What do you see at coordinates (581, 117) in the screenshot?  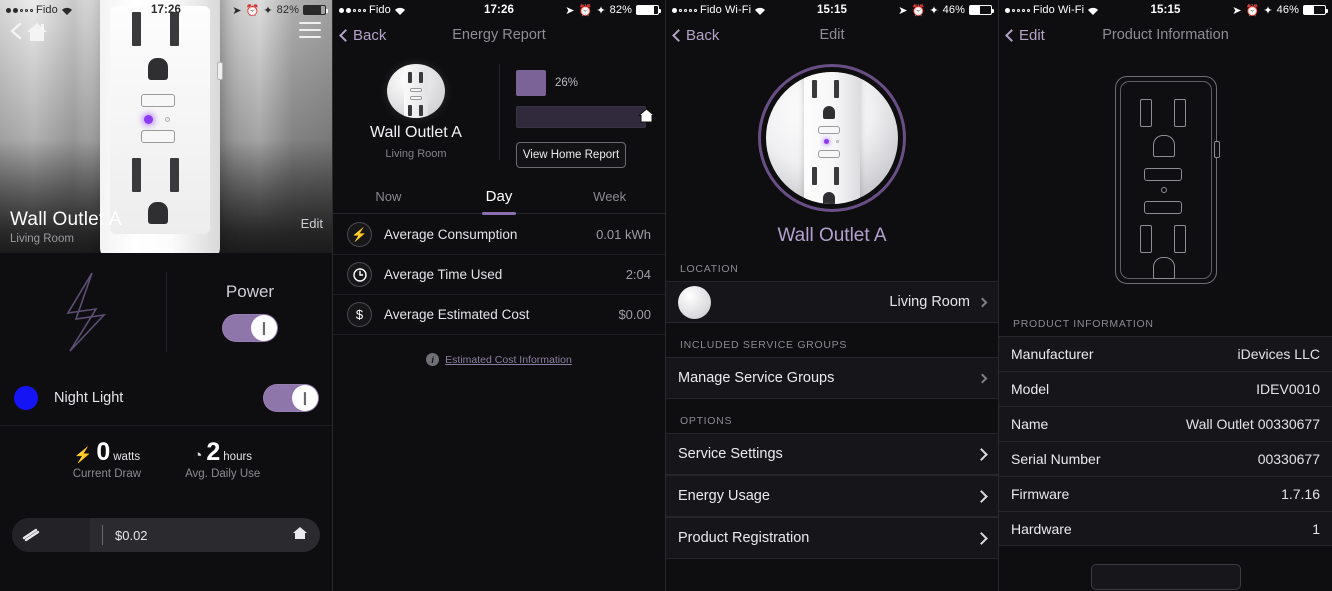 I see `home-total-bar` at bounding box center [581, 117].